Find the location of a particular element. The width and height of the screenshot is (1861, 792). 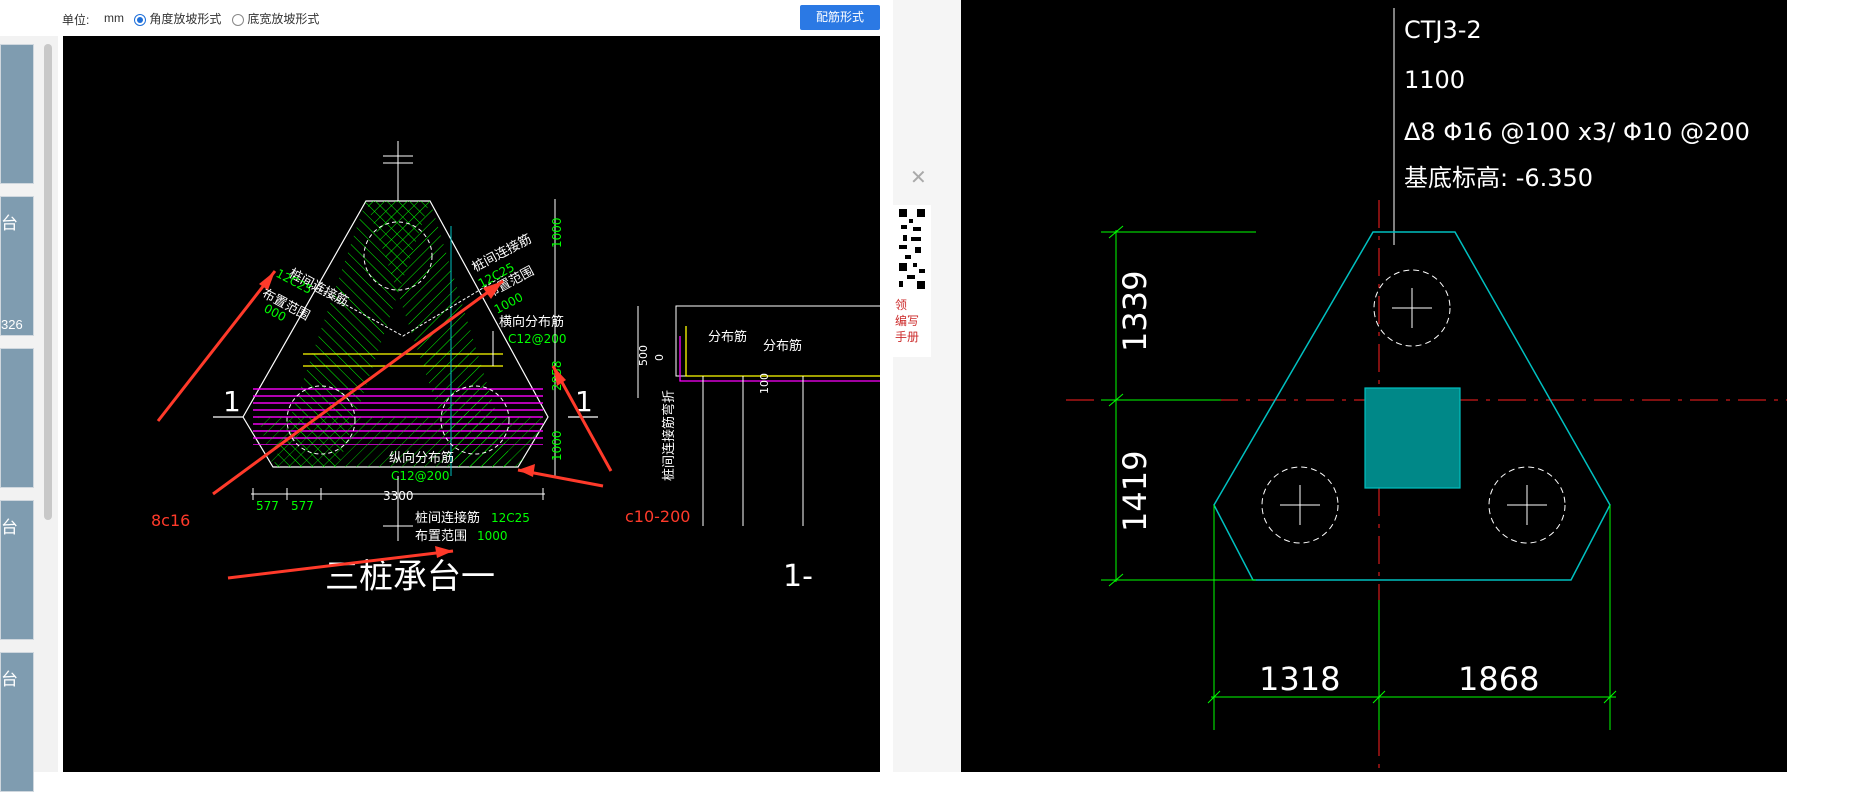

thumbnail-2: 台 326 is located at coordinates (17, 266).